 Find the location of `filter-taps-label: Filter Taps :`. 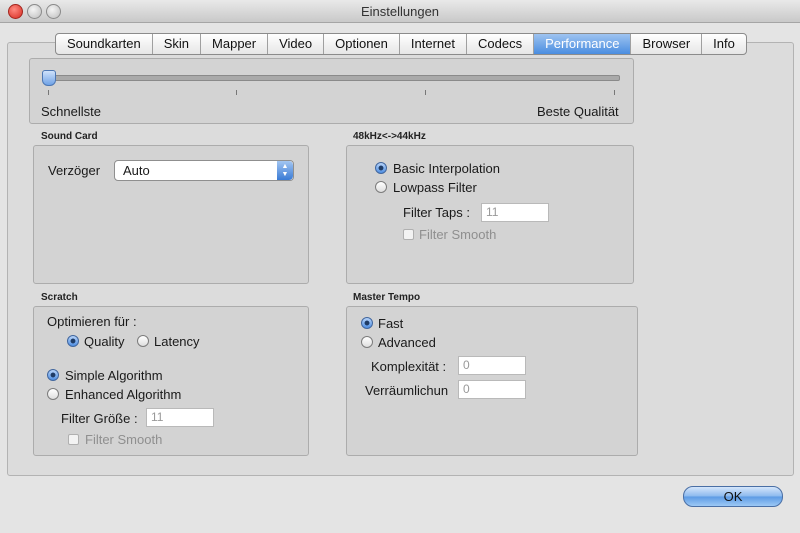

filter-taps-label: Filter Taps : is located at coordinates (436, 212).